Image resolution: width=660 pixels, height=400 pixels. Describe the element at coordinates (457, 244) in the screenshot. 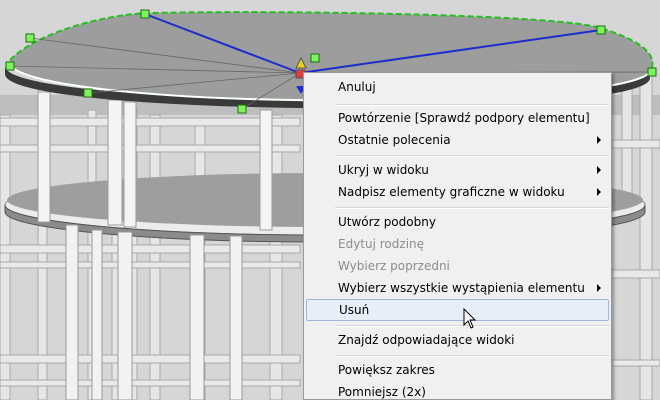

I see `menu-item-edit-family: Edytuj rodzinę` at that location.